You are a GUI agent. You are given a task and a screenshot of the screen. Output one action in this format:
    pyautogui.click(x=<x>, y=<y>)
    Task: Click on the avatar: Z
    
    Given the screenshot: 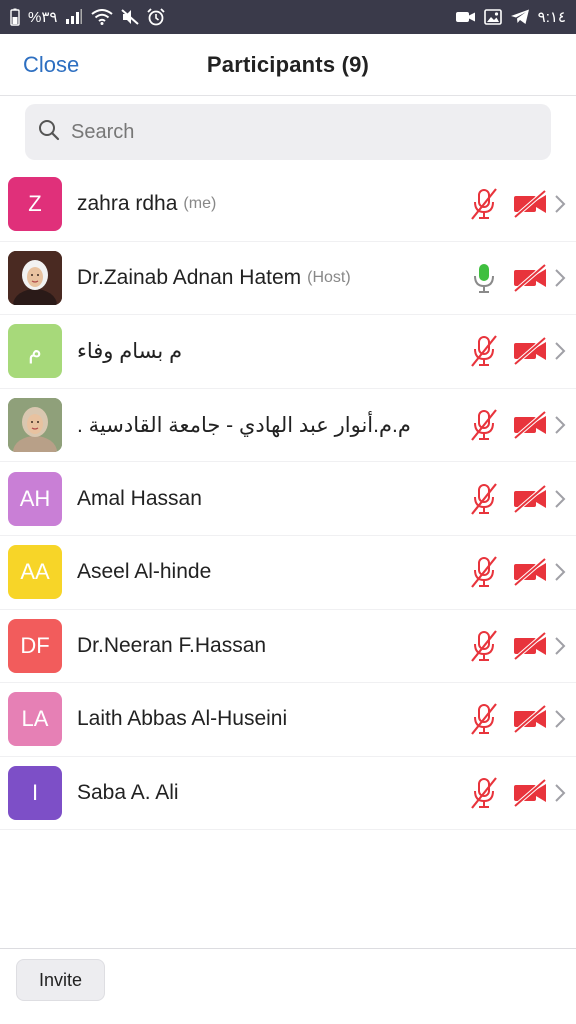 What is the action you would take?
    pyautogui.click(x=35, y=204)
    